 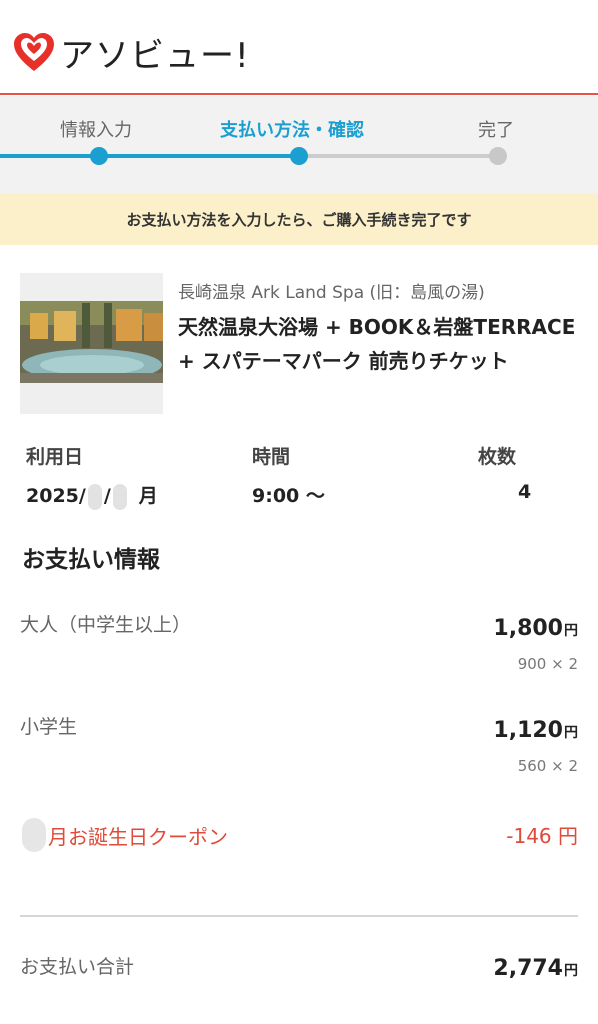 I want to click on total-divider, so click(x=299, y=916).